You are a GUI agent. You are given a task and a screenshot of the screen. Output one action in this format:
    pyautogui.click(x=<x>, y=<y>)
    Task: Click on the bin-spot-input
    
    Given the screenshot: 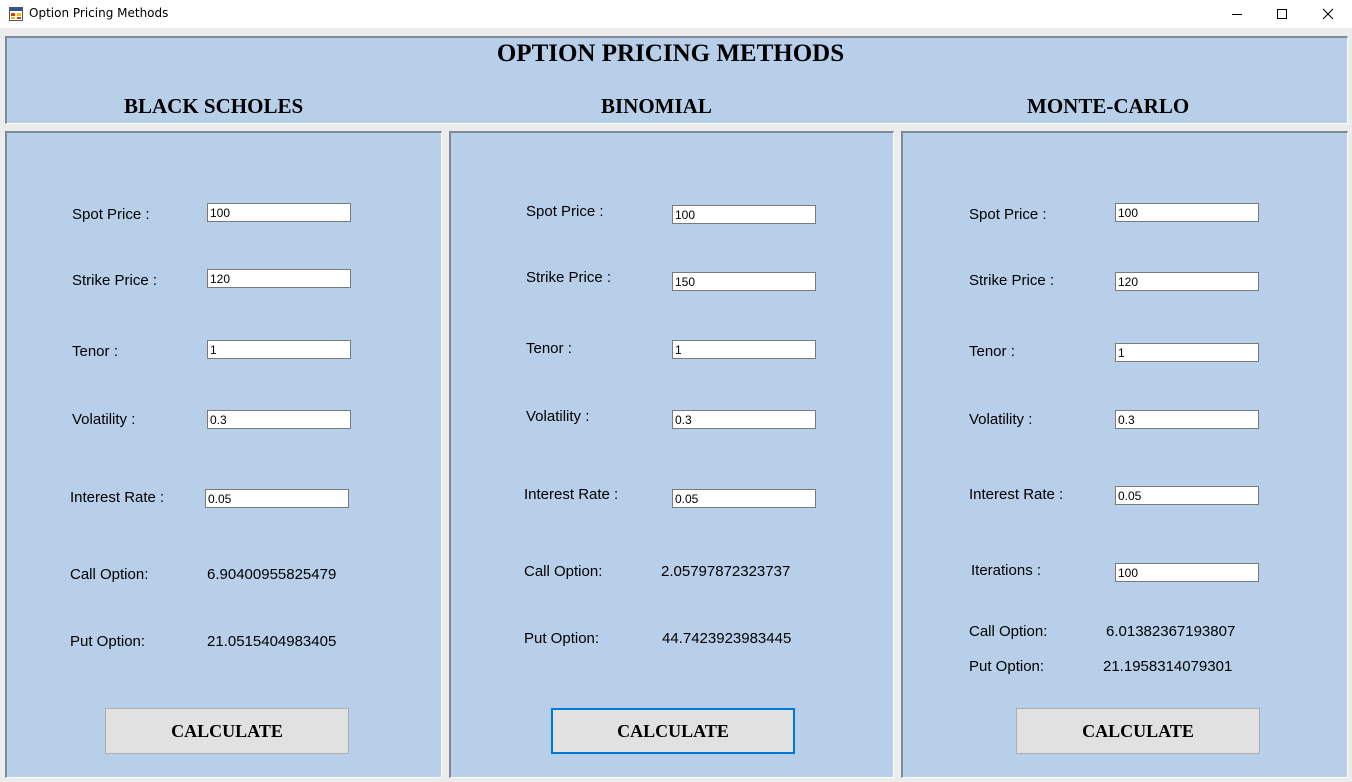 What is the action you would take?
    pyautogui.click(x=744, y=214)
    